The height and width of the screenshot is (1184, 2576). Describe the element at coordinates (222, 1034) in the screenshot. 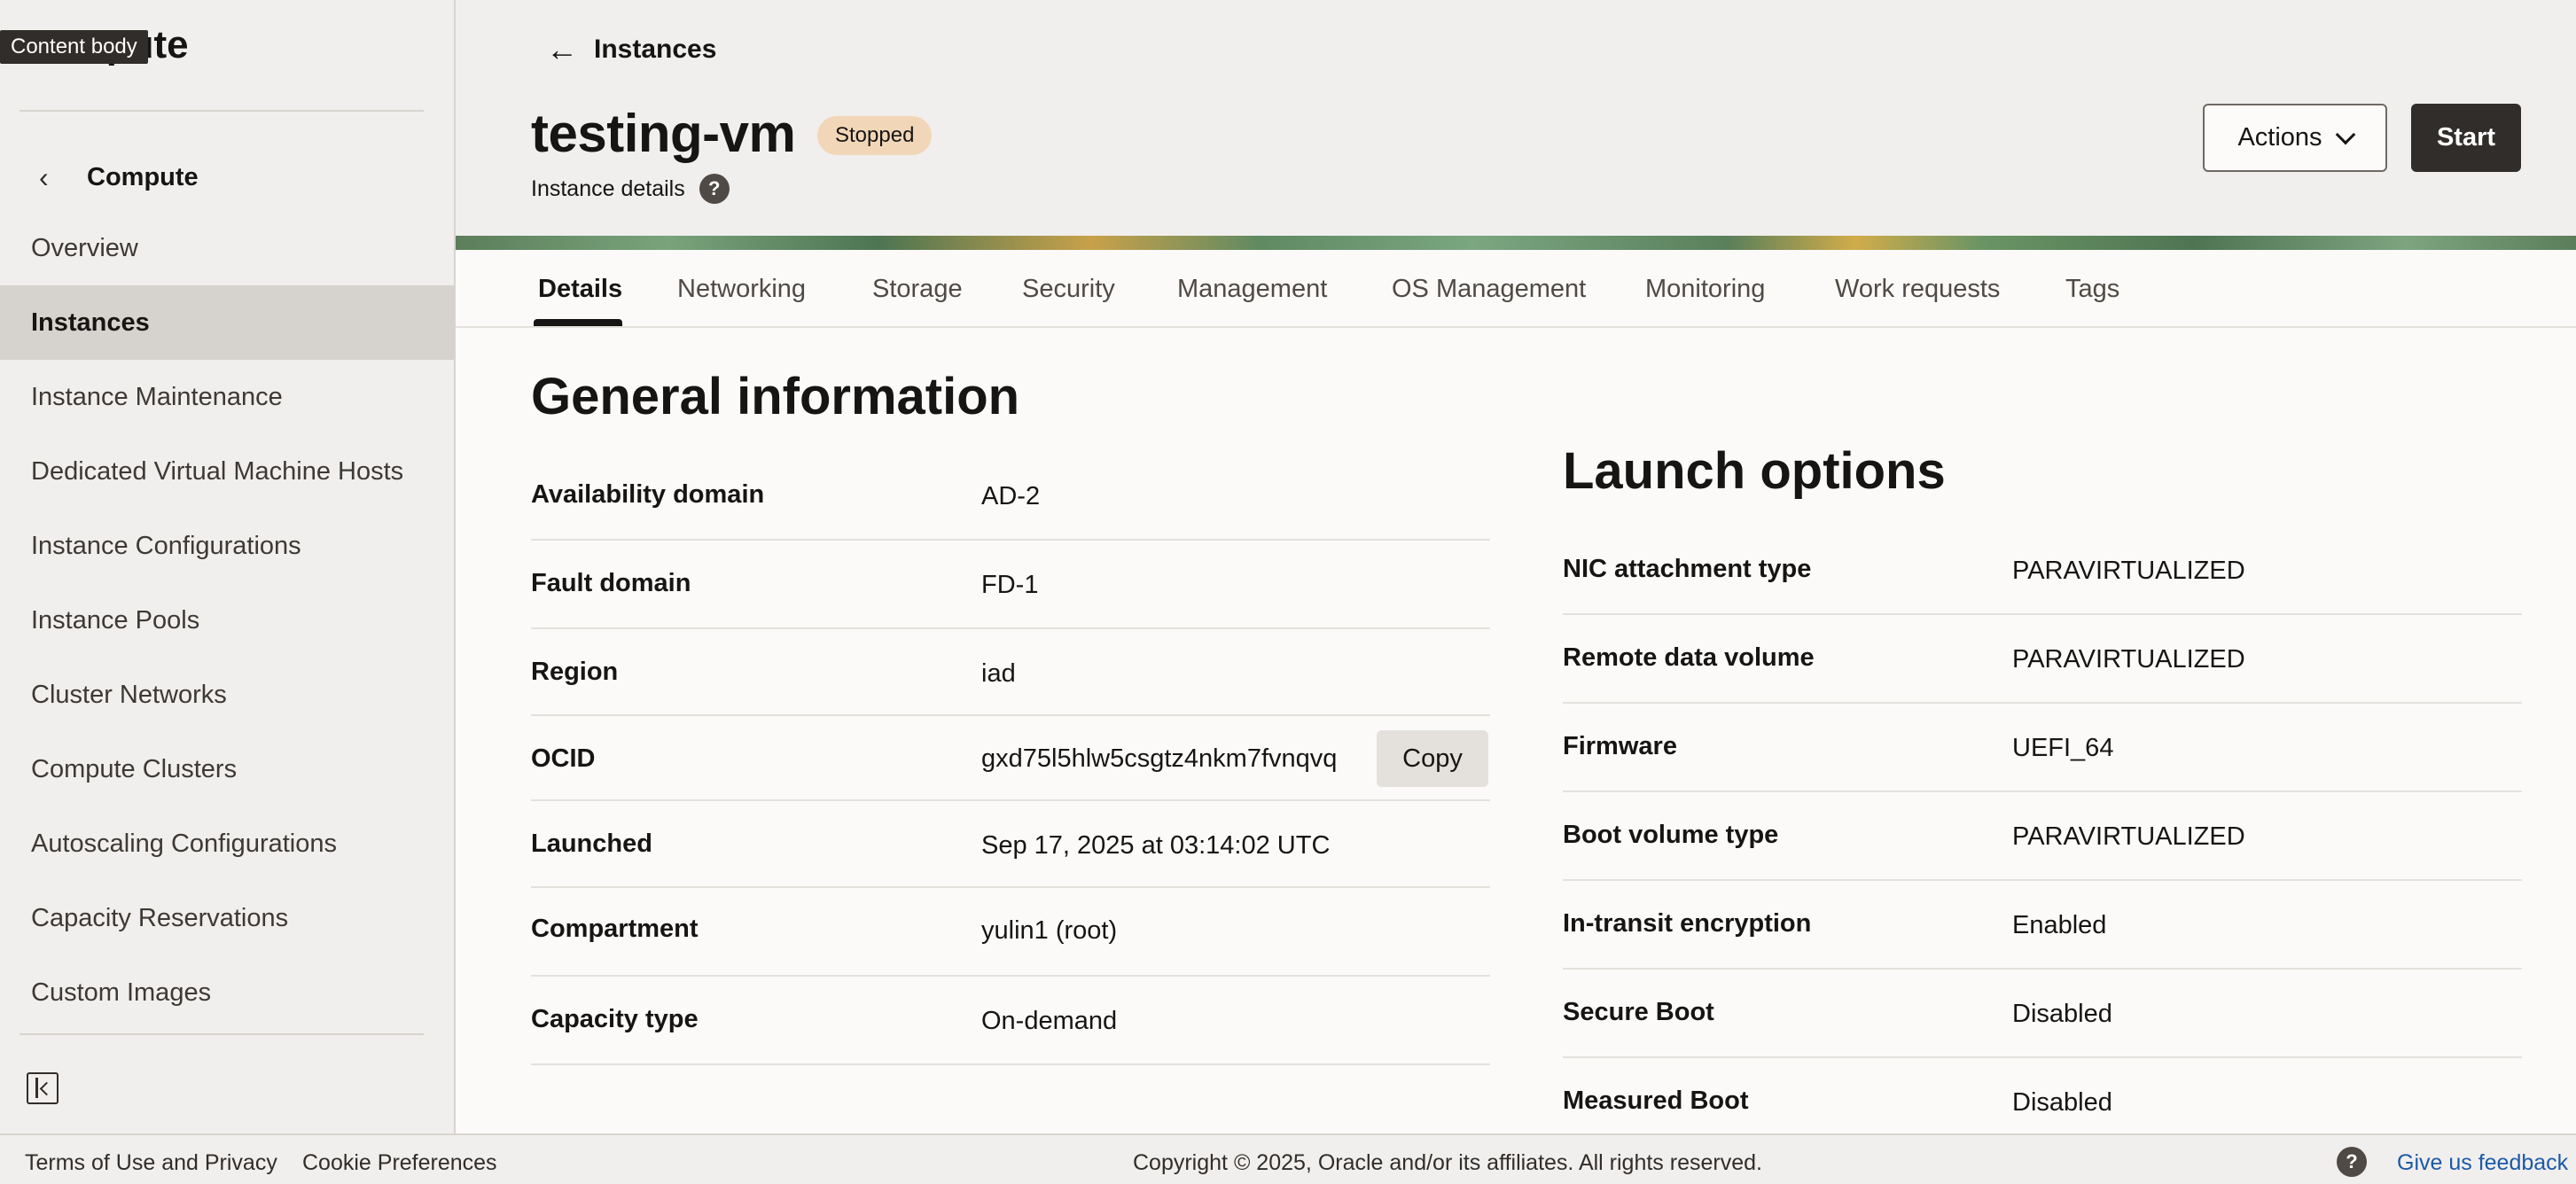

I see `sidebar-divider-bottom` at that location.